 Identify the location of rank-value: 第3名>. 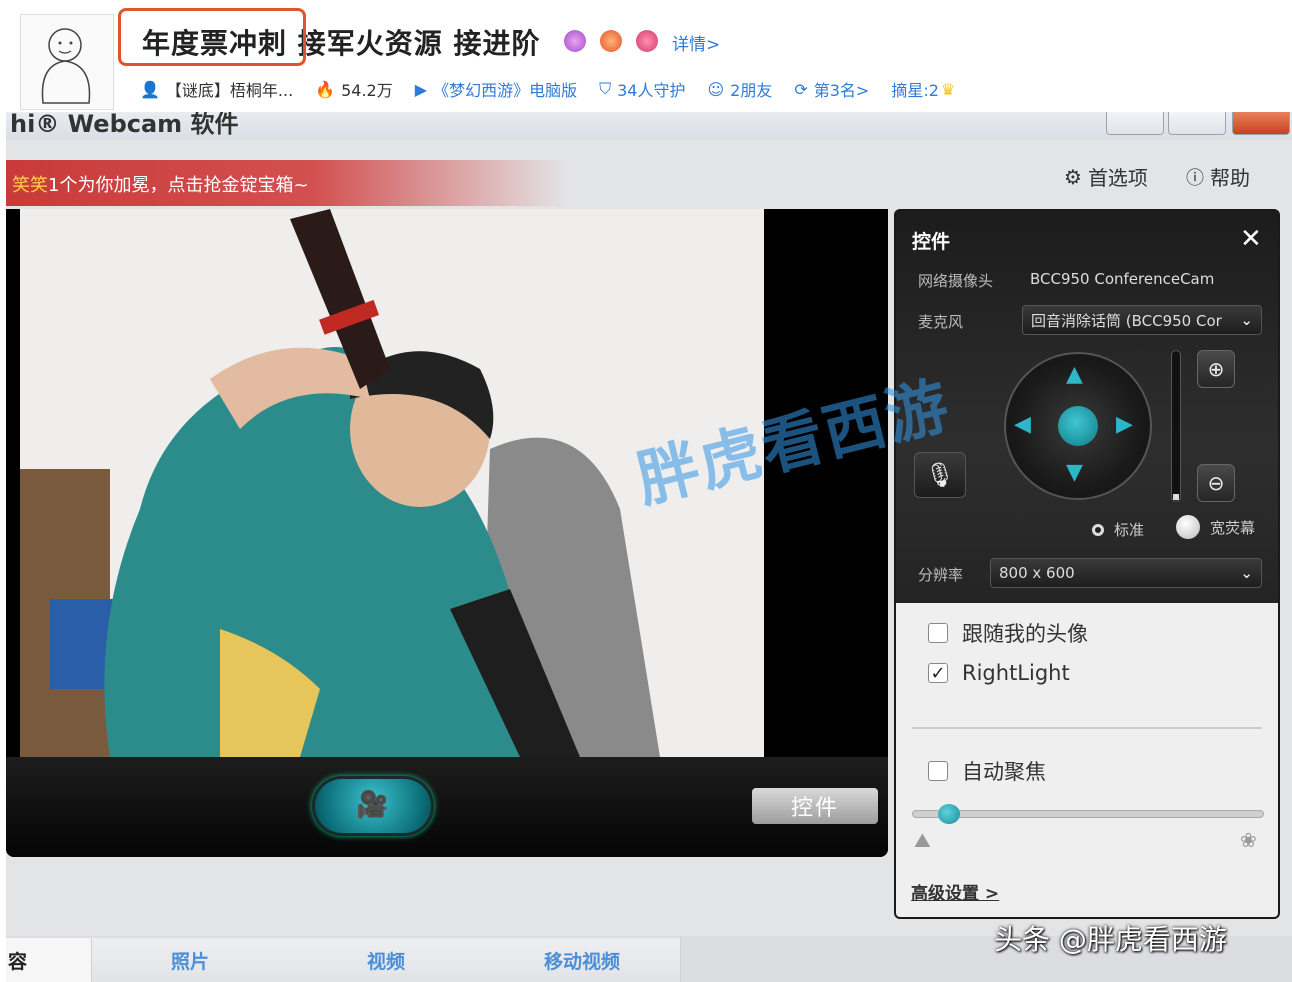
(841, 90).